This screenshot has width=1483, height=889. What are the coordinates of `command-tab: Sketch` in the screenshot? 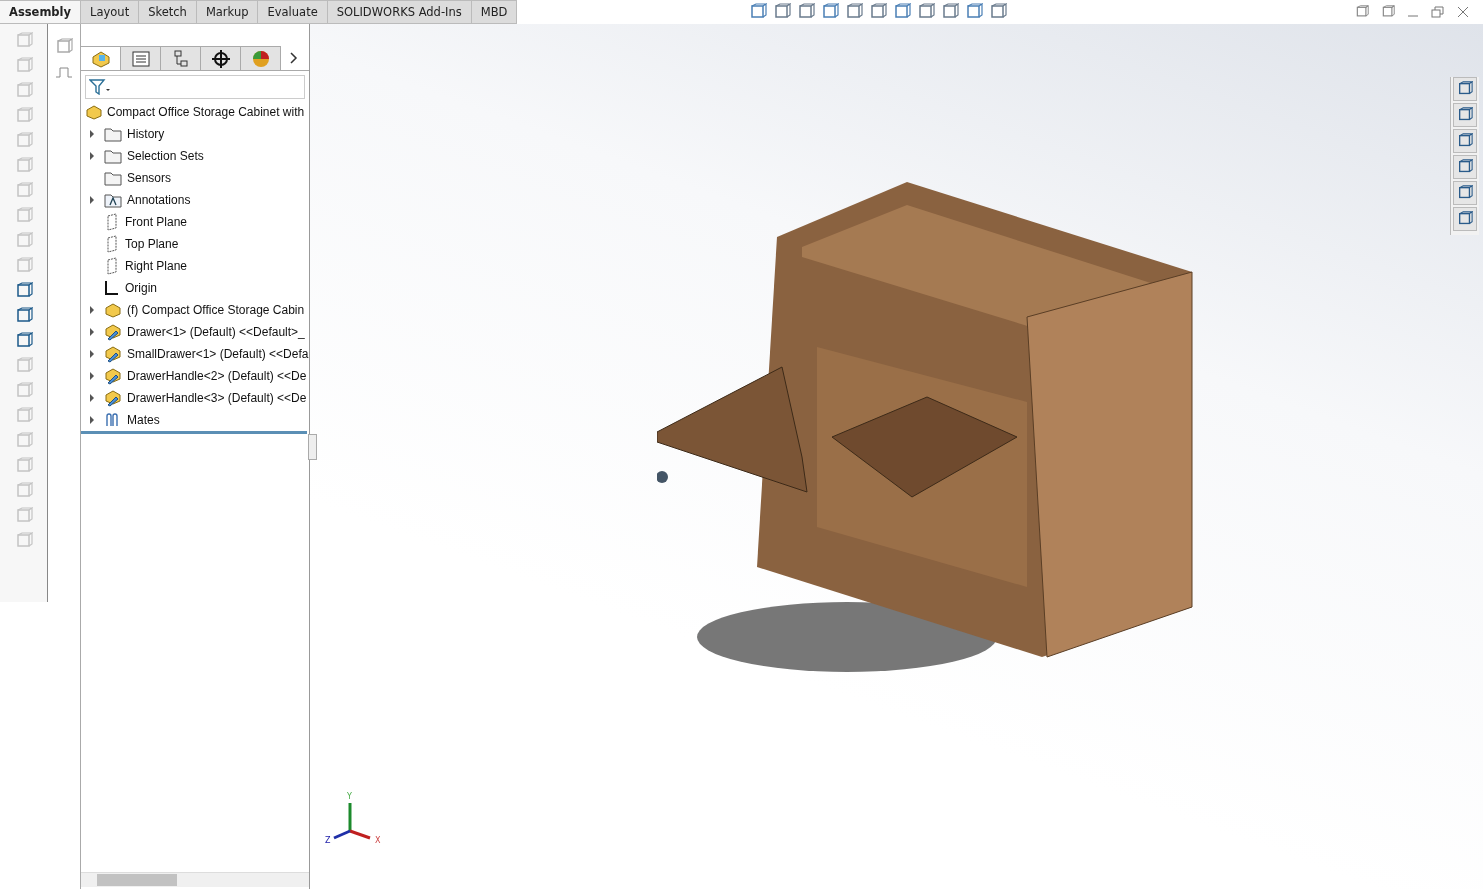 It's located at (168, 12).